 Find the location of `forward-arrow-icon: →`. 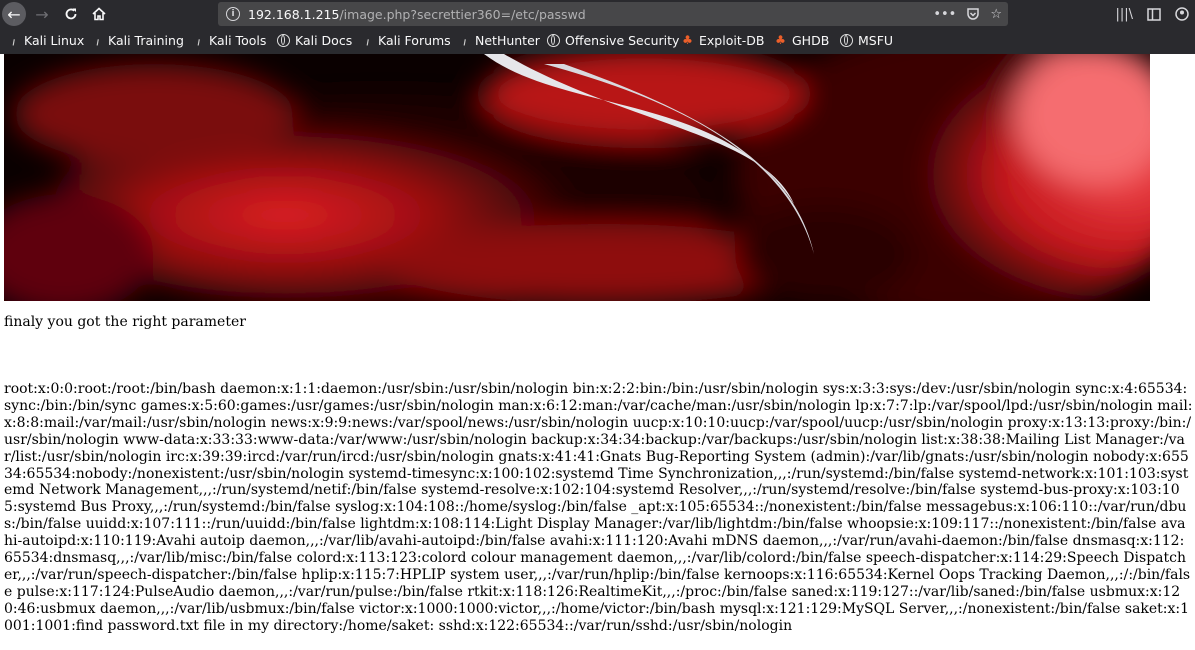

forward-arrow-icon: → is located at coordinates (42, 14).